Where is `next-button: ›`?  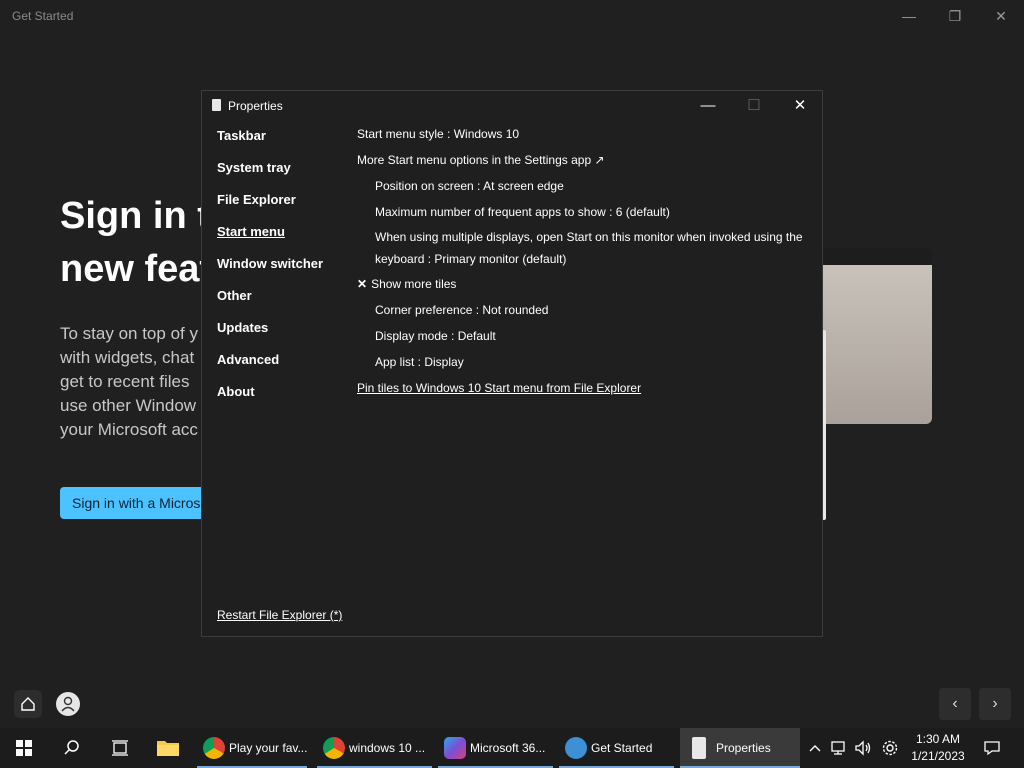 next-button: › is located at coordinates (995, 704).